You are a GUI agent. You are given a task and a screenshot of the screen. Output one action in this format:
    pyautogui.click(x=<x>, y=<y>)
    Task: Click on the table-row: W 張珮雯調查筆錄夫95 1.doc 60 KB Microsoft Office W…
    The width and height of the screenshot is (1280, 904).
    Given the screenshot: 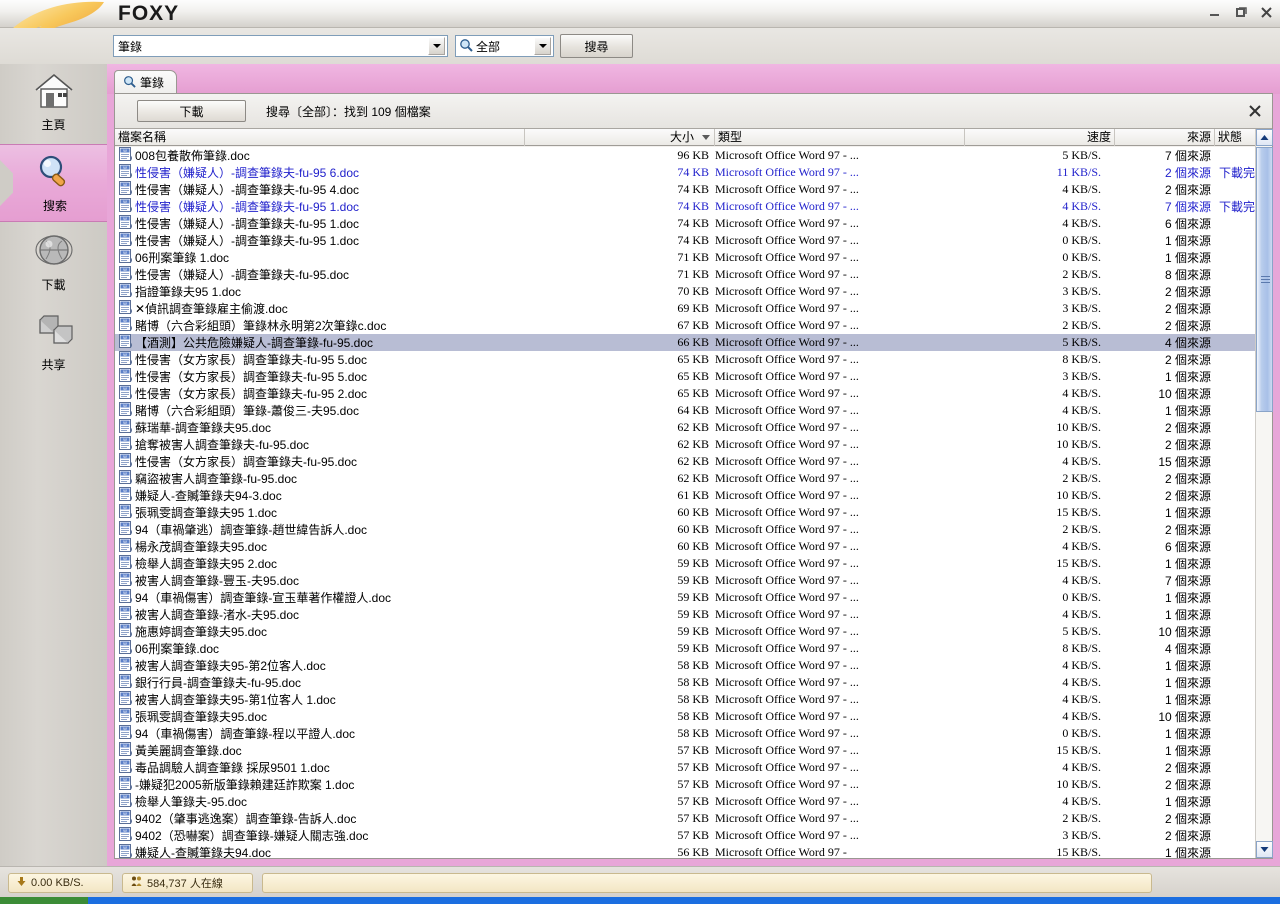 What is the action you would take?
    pyautogui.click(x=693, y=512)
    